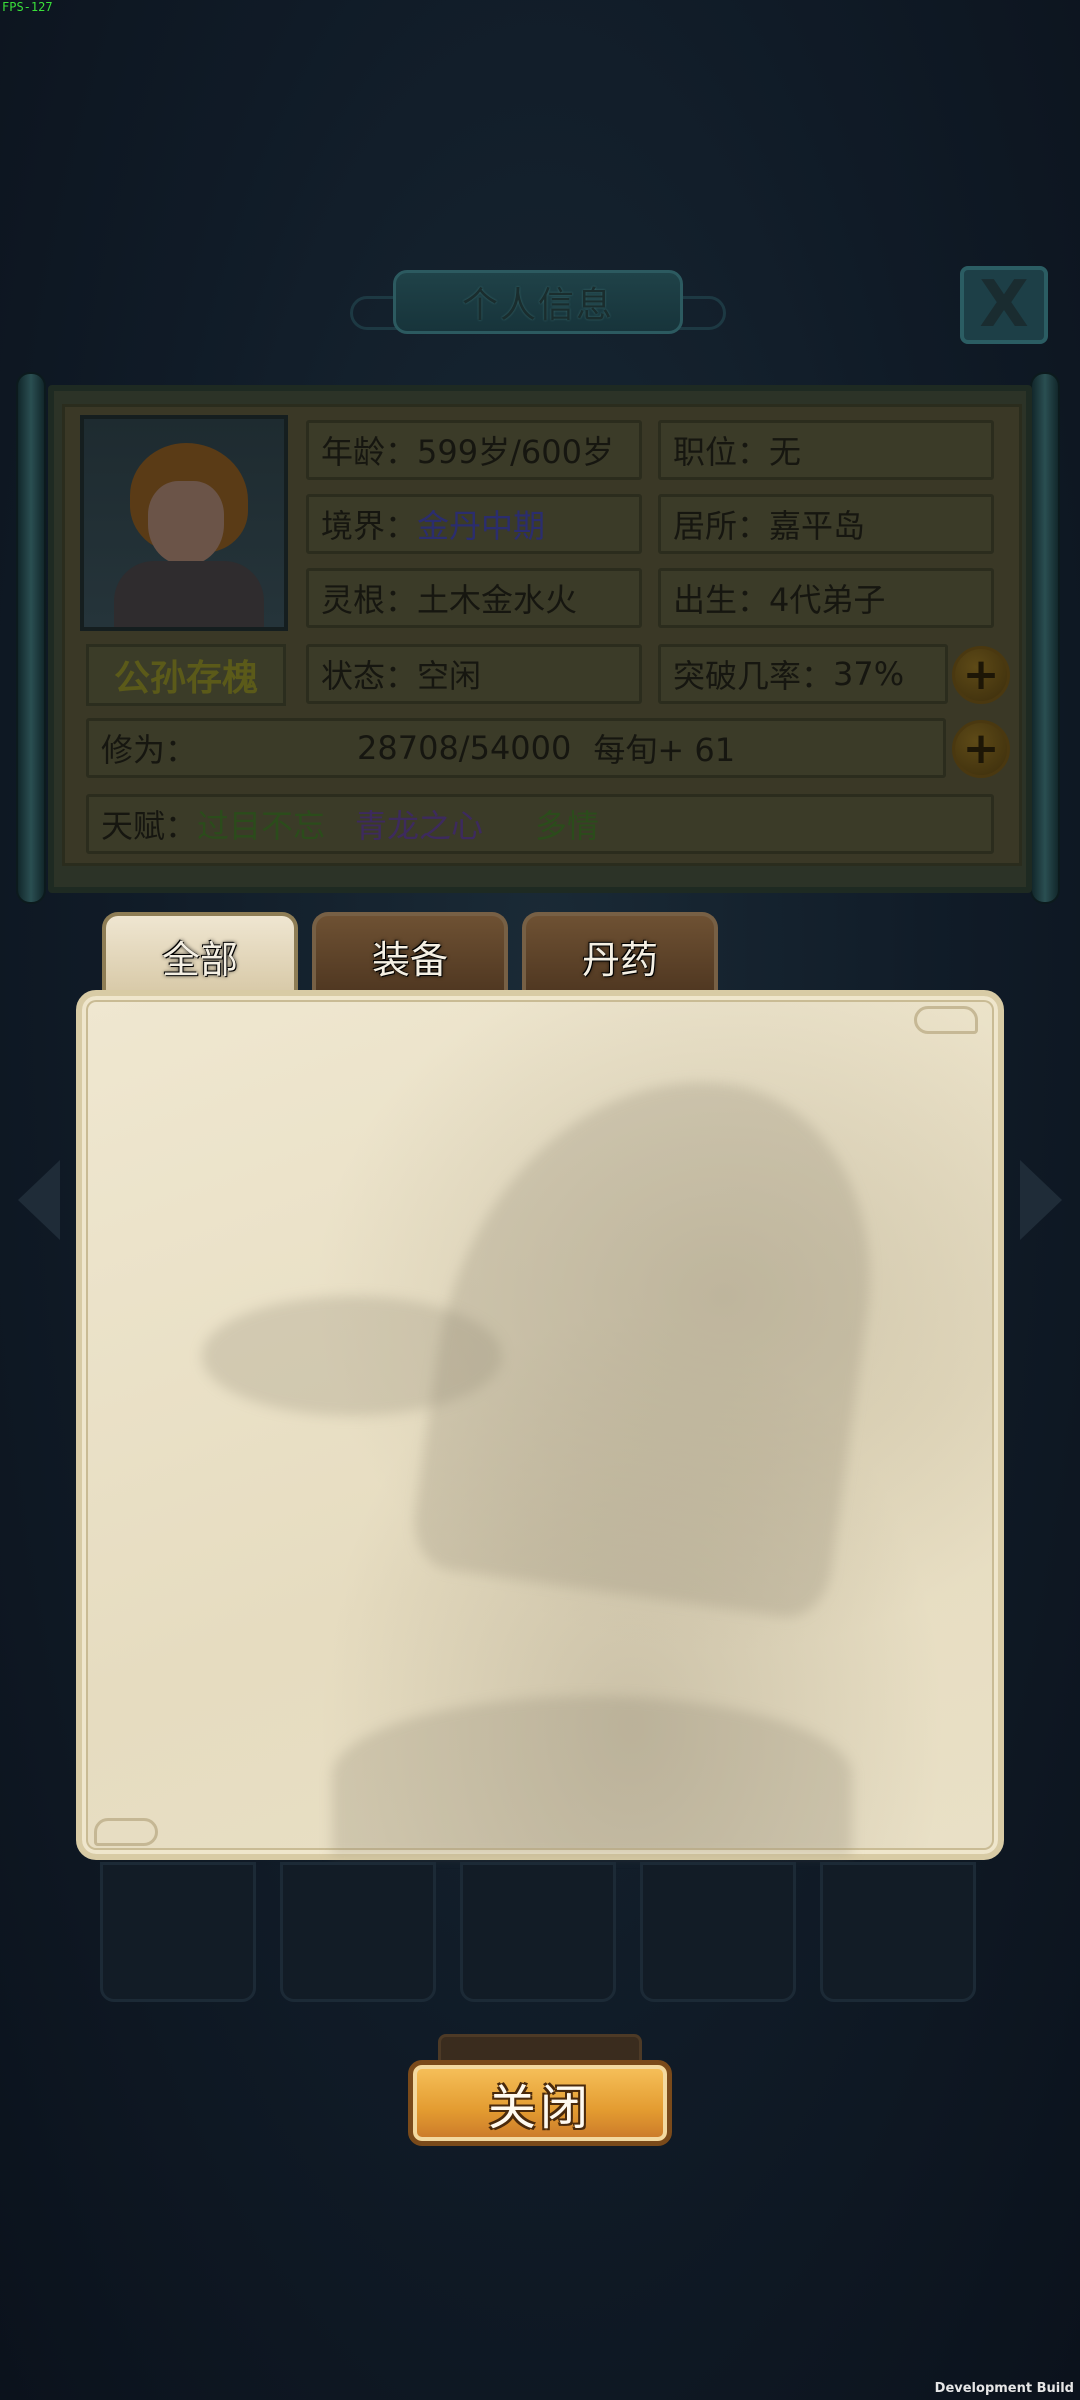 The image size is (1080, 2400). What do you see at coordinates (31, 638) in the screenshot?
I see `scroll-rod-left` at bounding box center [31, 638].